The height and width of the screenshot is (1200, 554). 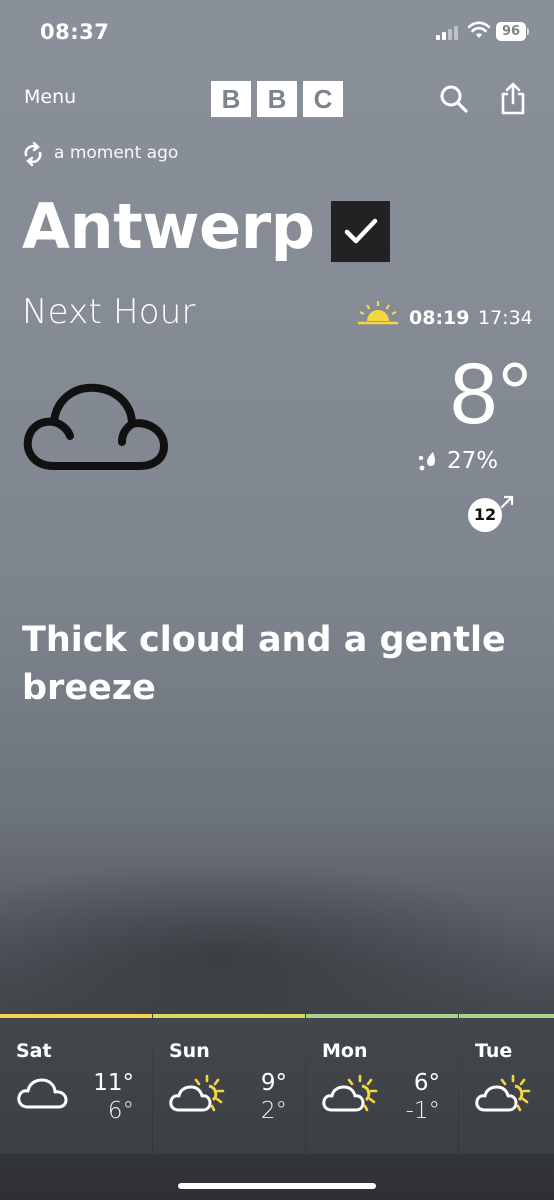 What do you see at coordinates (426, 1083) in the screenshot?
I see `forecast-high: 6°` at bounding box center [426, 1083].